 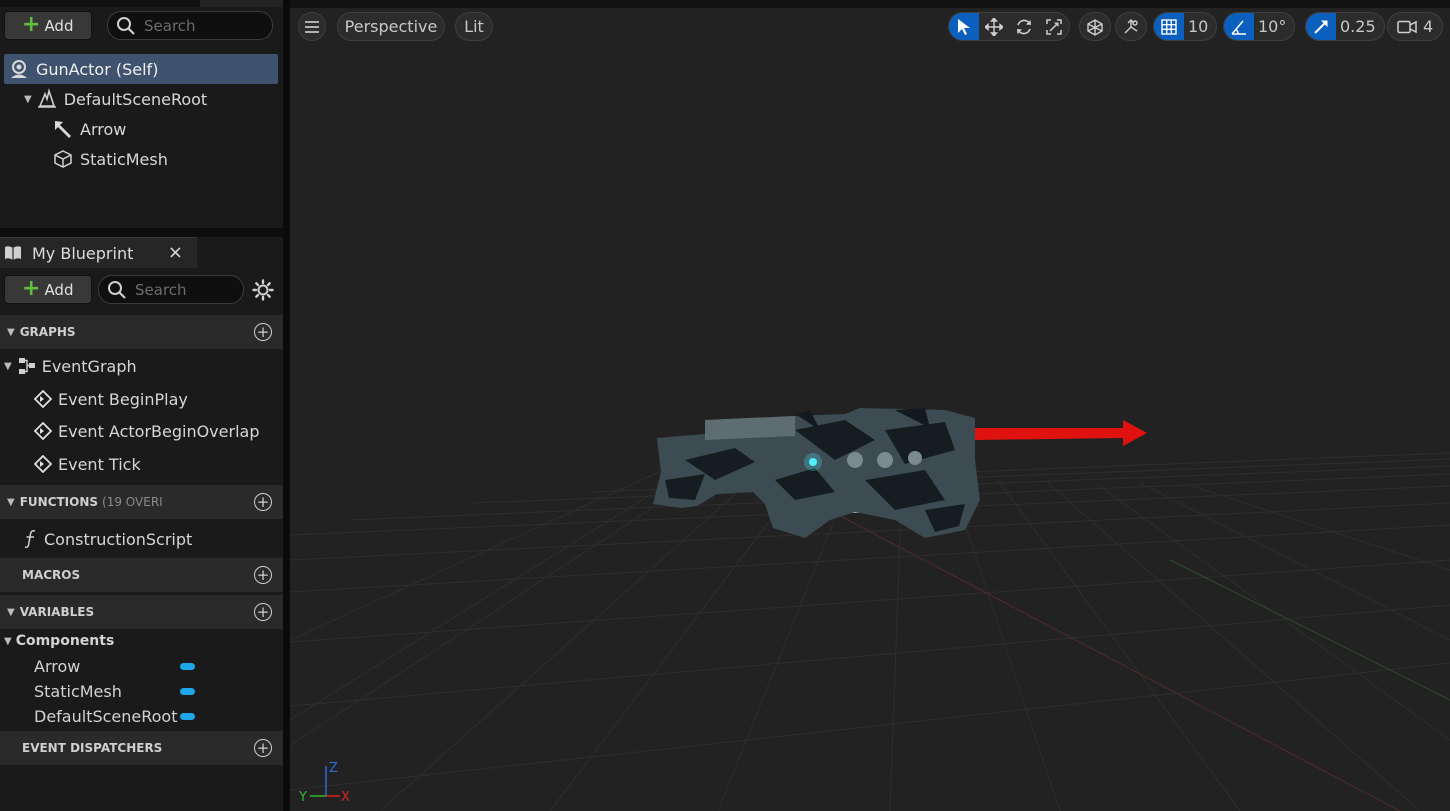 I want to click on rotation-snap-group: 10°, so click(x=1259, y=26).